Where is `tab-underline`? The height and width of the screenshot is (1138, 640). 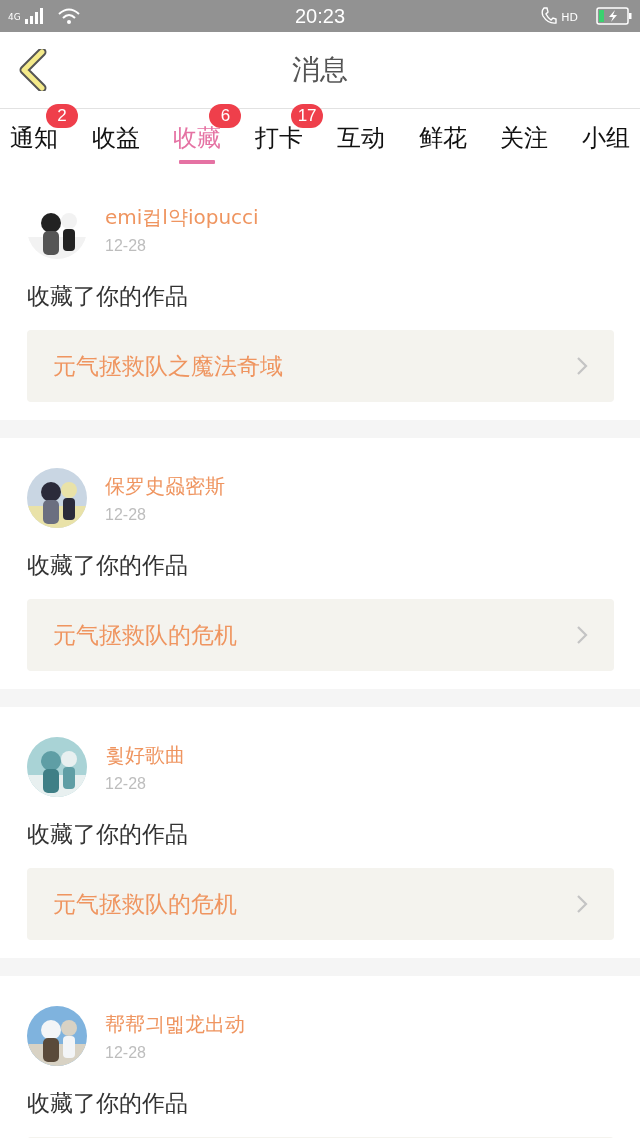
tab-underline is located at coordinates (197, 162).